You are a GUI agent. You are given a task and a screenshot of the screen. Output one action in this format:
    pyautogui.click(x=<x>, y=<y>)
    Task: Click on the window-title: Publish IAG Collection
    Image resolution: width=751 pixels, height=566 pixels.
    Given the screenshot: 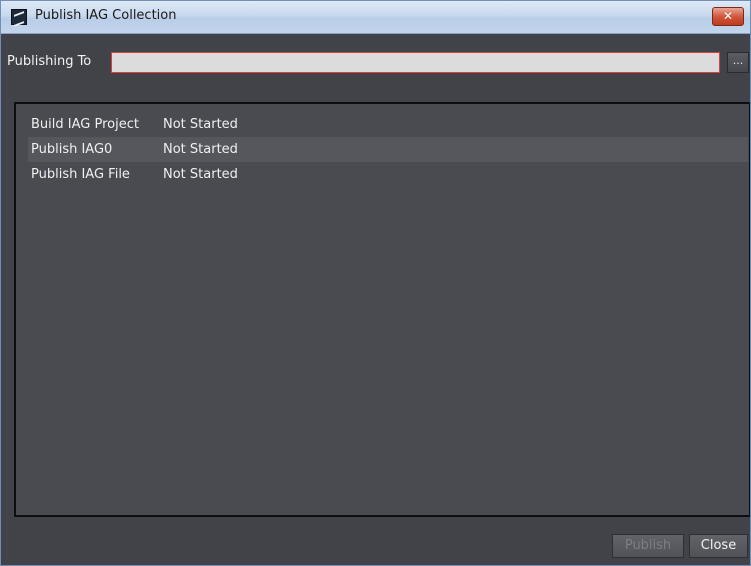 What is the action you would take?
    pyautogui.click(x=106, y=15)
    